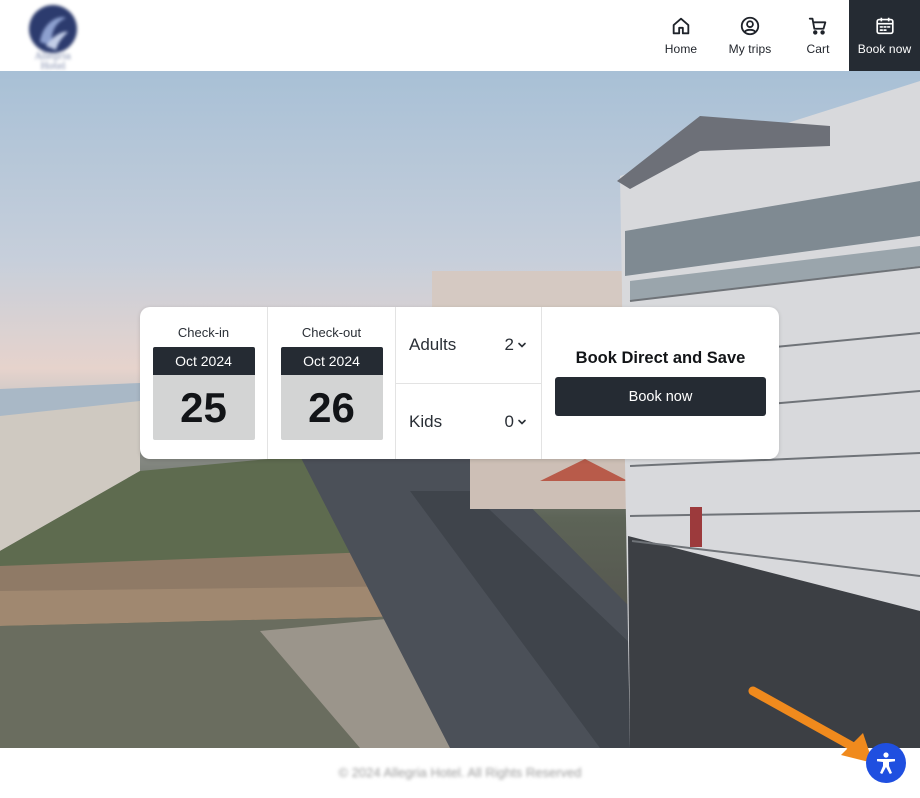 The image size is (920, 798). I want to click on booking-headline: Book Direct and Save, so click(660, 358).